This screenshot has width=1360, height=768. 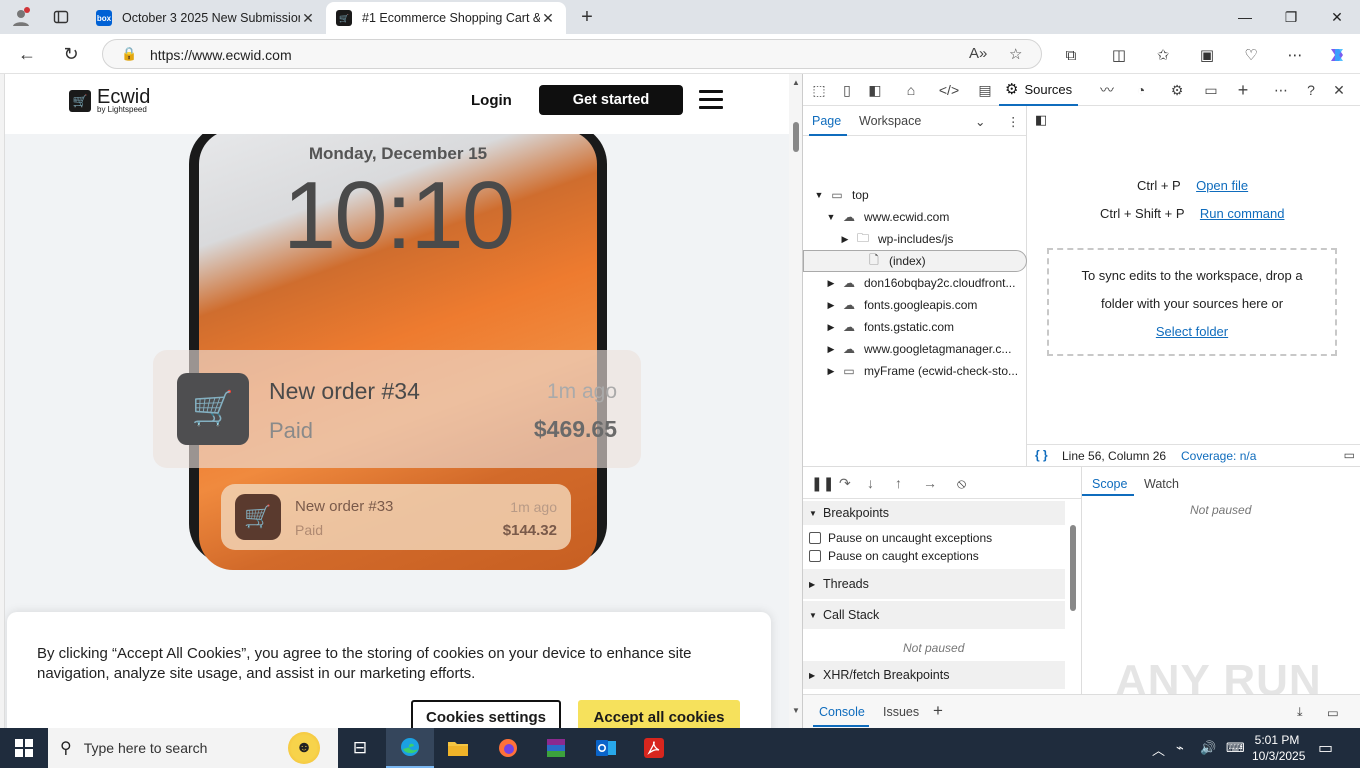 What do you see at coordinates (606, 748) in the screenshot?
I see `outlook-icon` at bounding box center [606, 748].